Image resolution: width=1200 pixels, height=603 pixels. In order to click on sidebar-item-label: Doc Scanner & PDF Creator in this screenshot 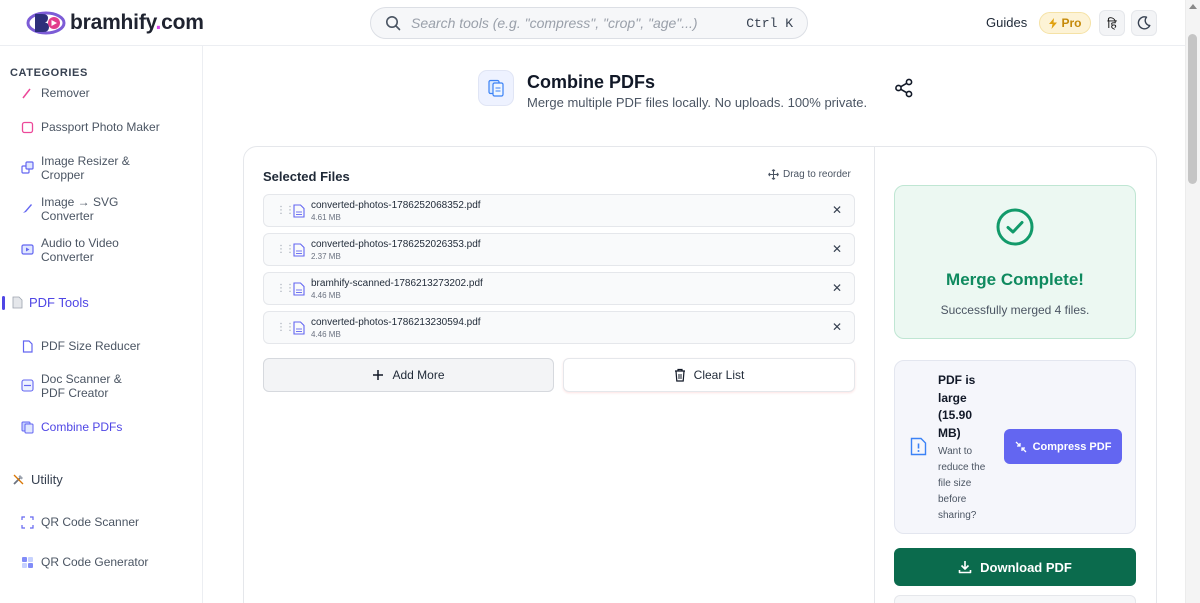, I will do `click(81, 386)`.